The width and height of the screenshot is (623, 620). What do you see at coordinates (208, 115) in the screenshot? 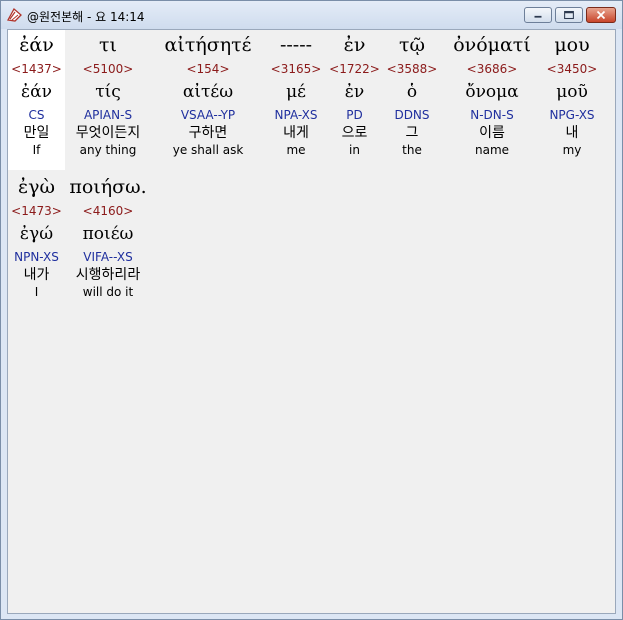
I see `morphology-code: VSAA--YP` at bounding box center [208, 115].